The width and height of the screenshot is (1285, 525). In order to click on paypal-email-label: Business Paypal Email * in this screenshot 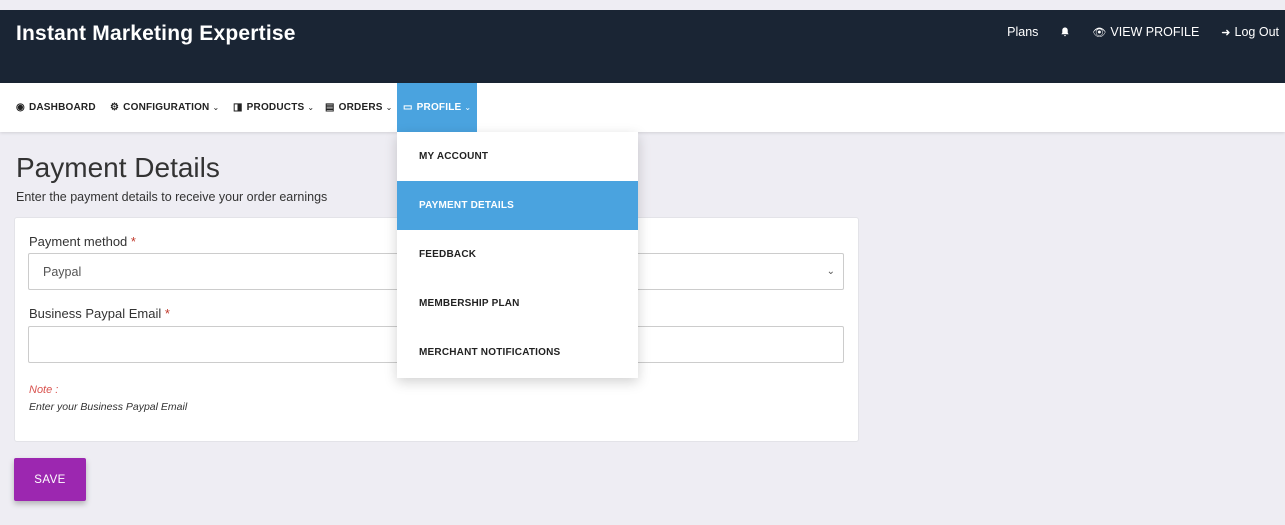, I will do `click(99, 313)`.